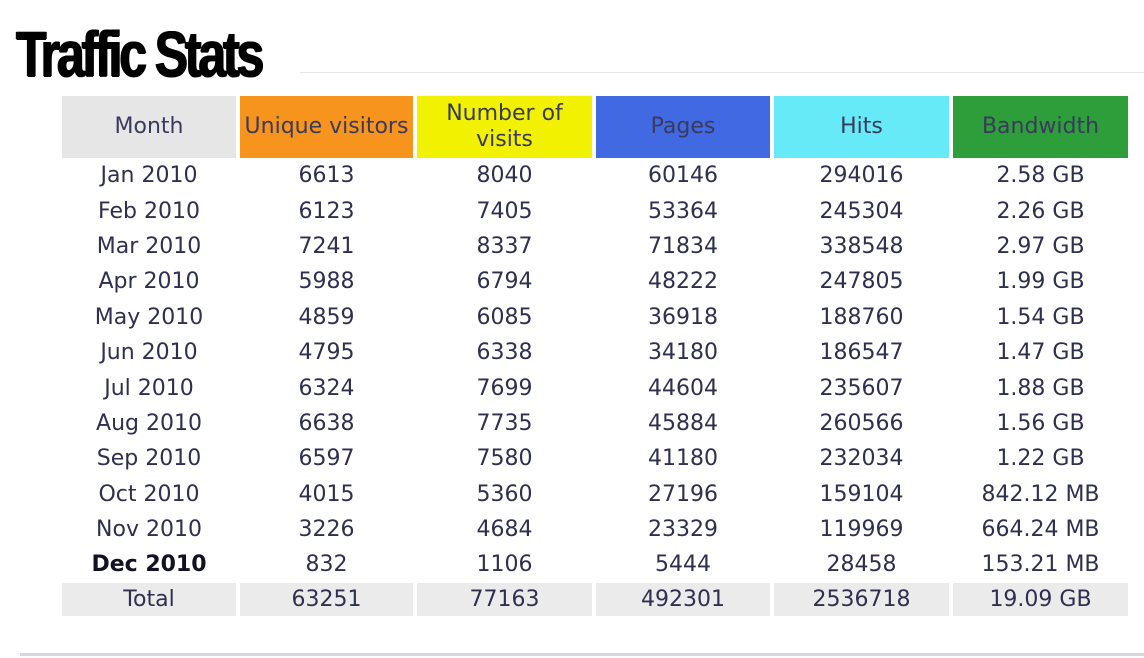 The image size is (1144, 658). Describe the element at coordinates (861, 459) in the screenshot. I see `cell-hits: 232034` at that location.